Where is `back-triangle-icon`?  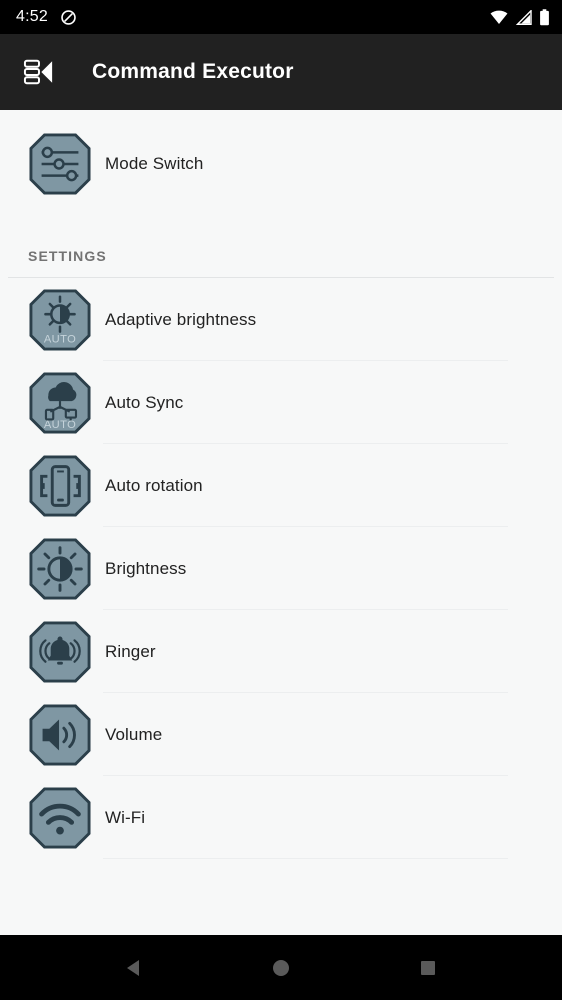
back-triangle-icon is located at coordinates (134, 968).